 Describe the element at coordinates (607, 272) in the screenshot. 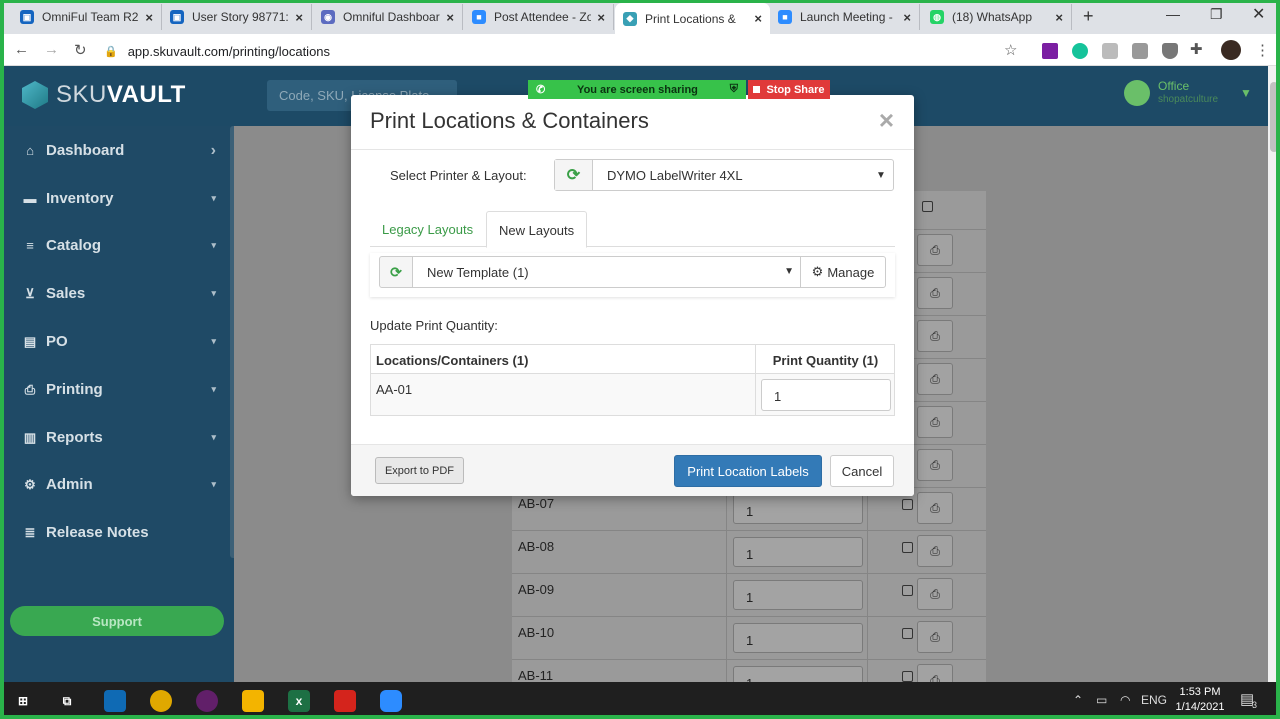

I see `template-select: New Template (1) ▼` at that location.